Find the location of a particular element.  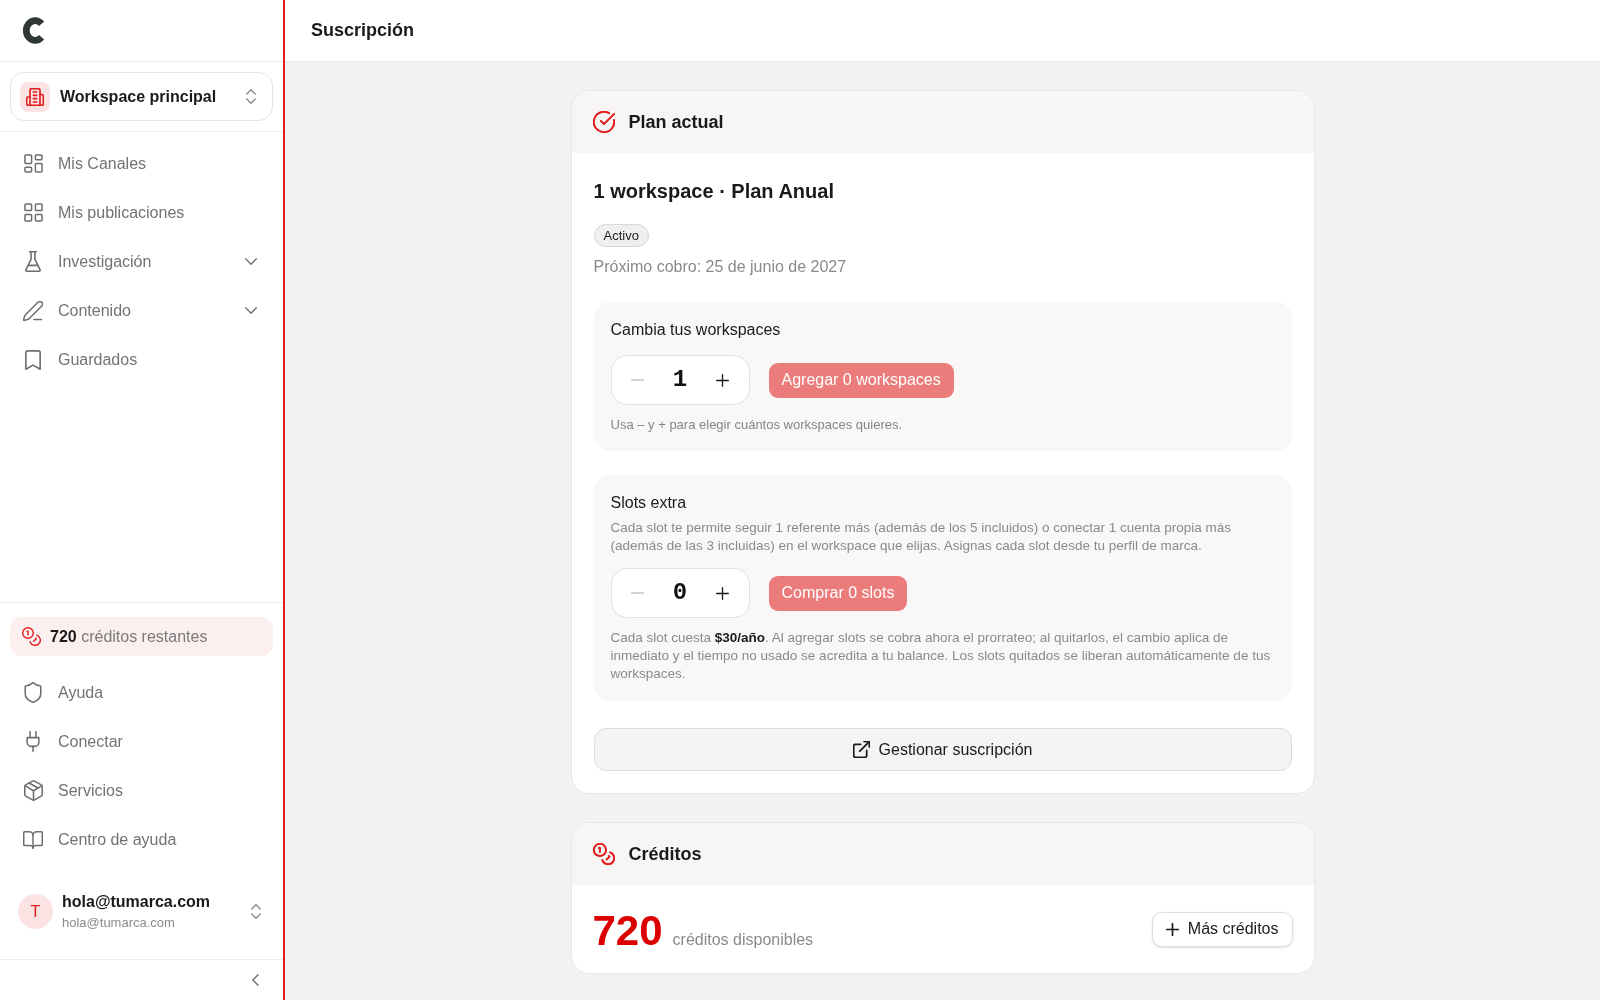

nav-item: Ayuda is located at coordinates (141, 692).